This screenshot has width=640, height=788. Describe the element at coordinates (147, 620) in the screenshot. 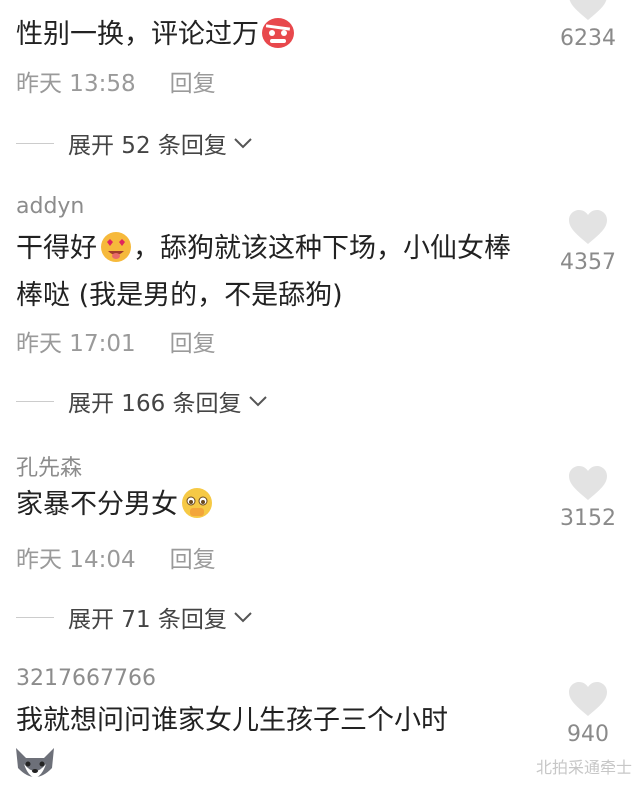

I see `expand-replies-label: 展开 71 条回复` at that location.